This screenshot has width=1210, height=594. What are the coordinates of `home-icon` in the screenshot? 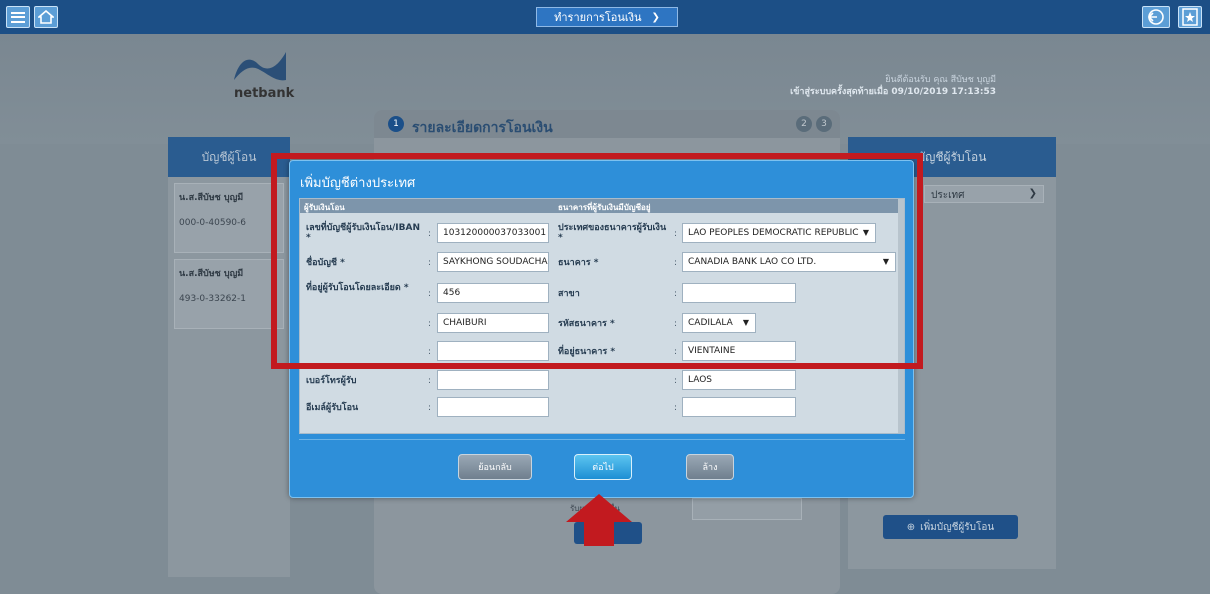 It's located at (46, 17).